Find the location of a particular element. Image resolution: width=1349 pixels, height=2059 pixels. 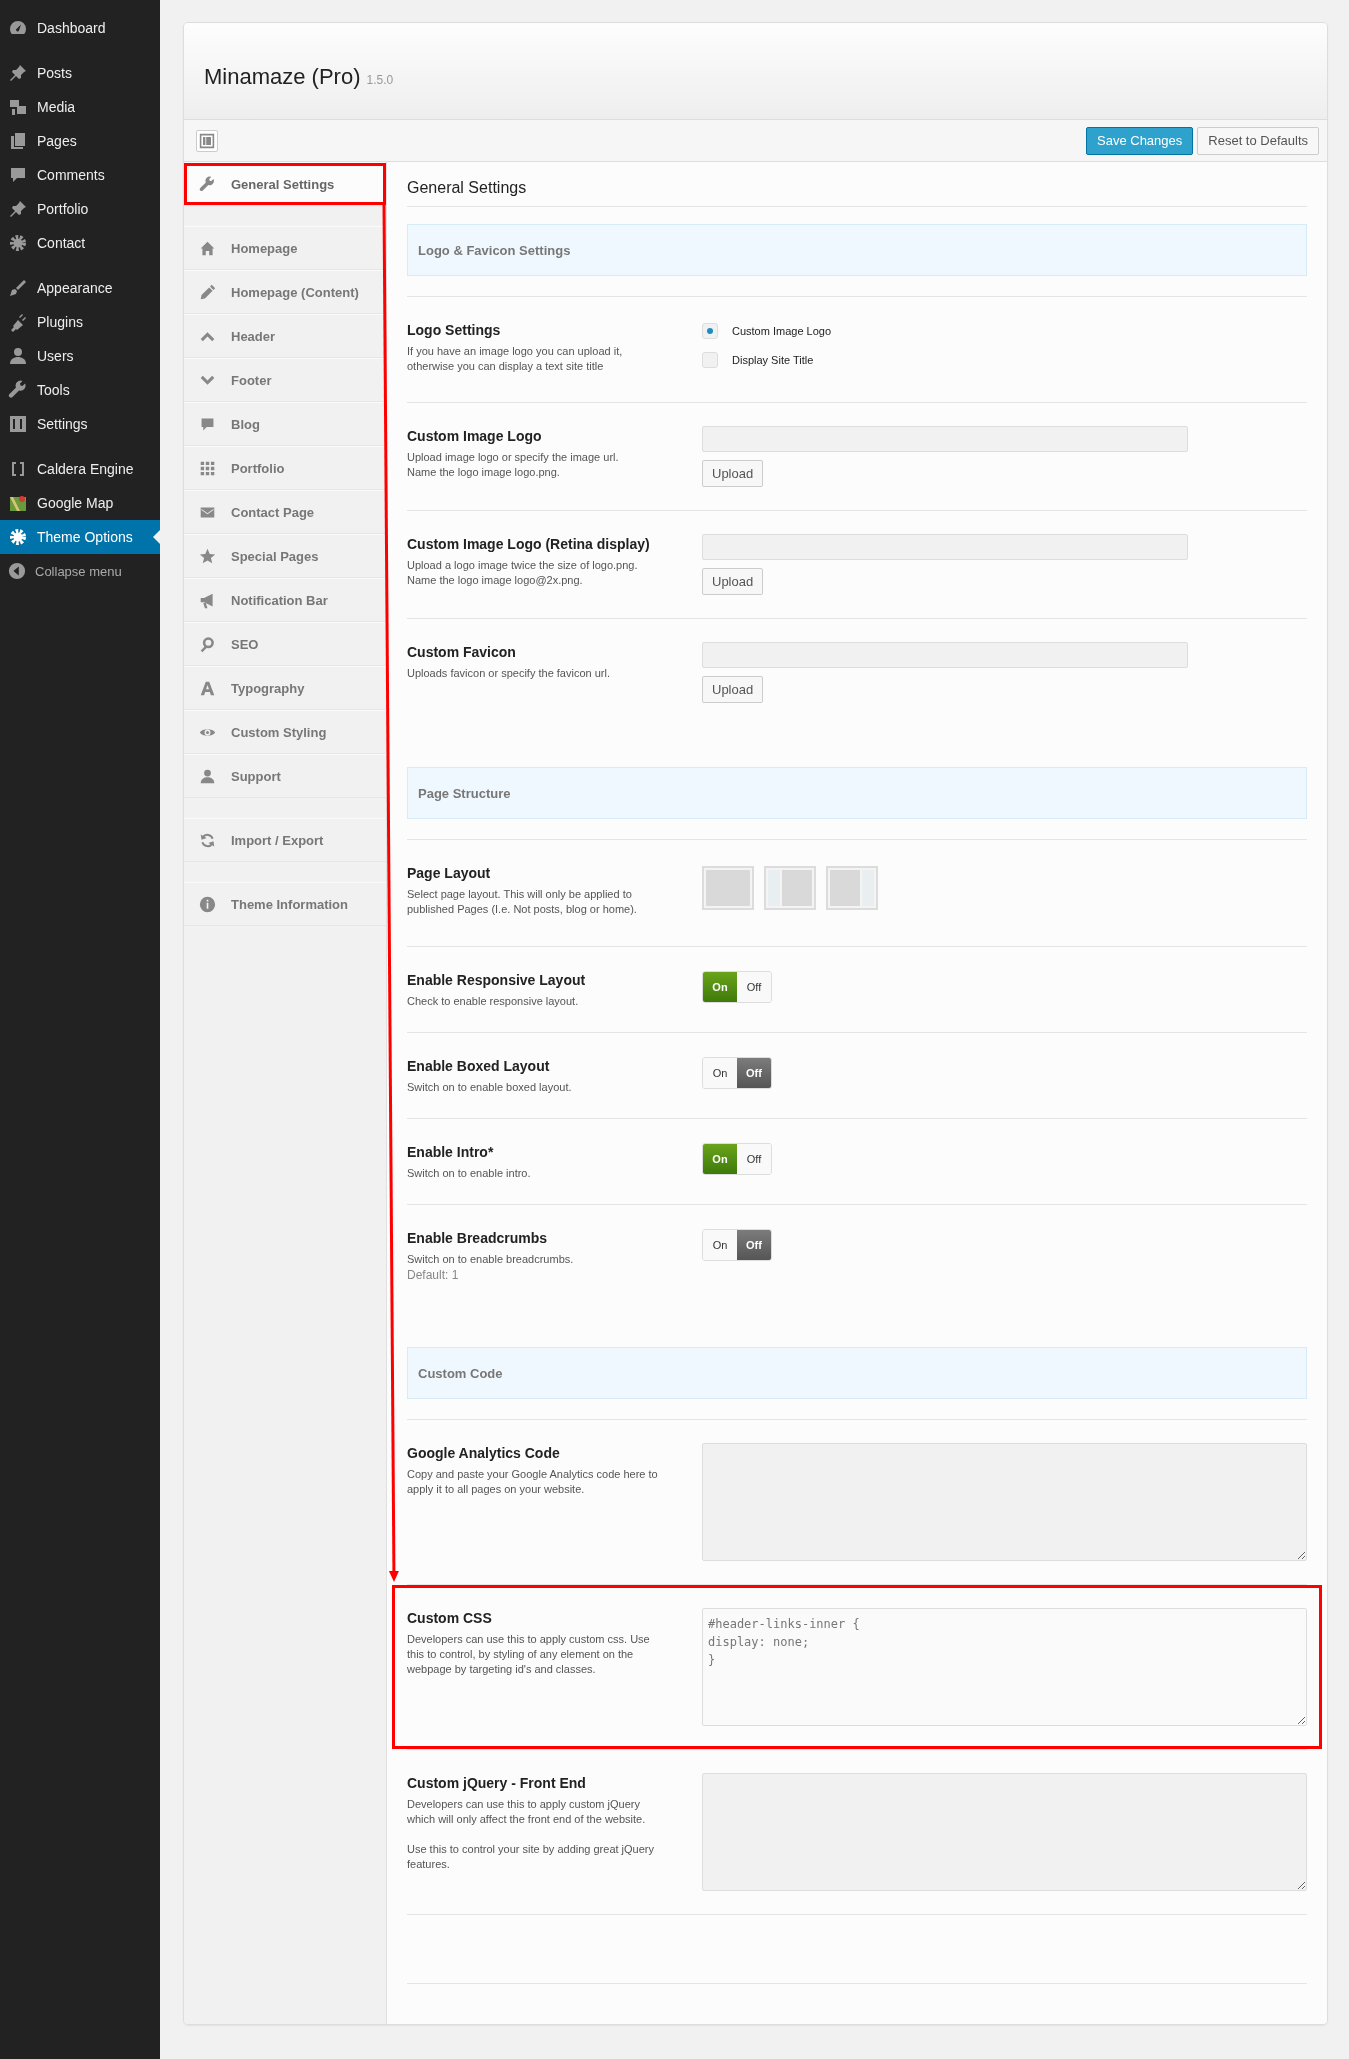

menu-item: Posts is located at coordinates (80, 73).